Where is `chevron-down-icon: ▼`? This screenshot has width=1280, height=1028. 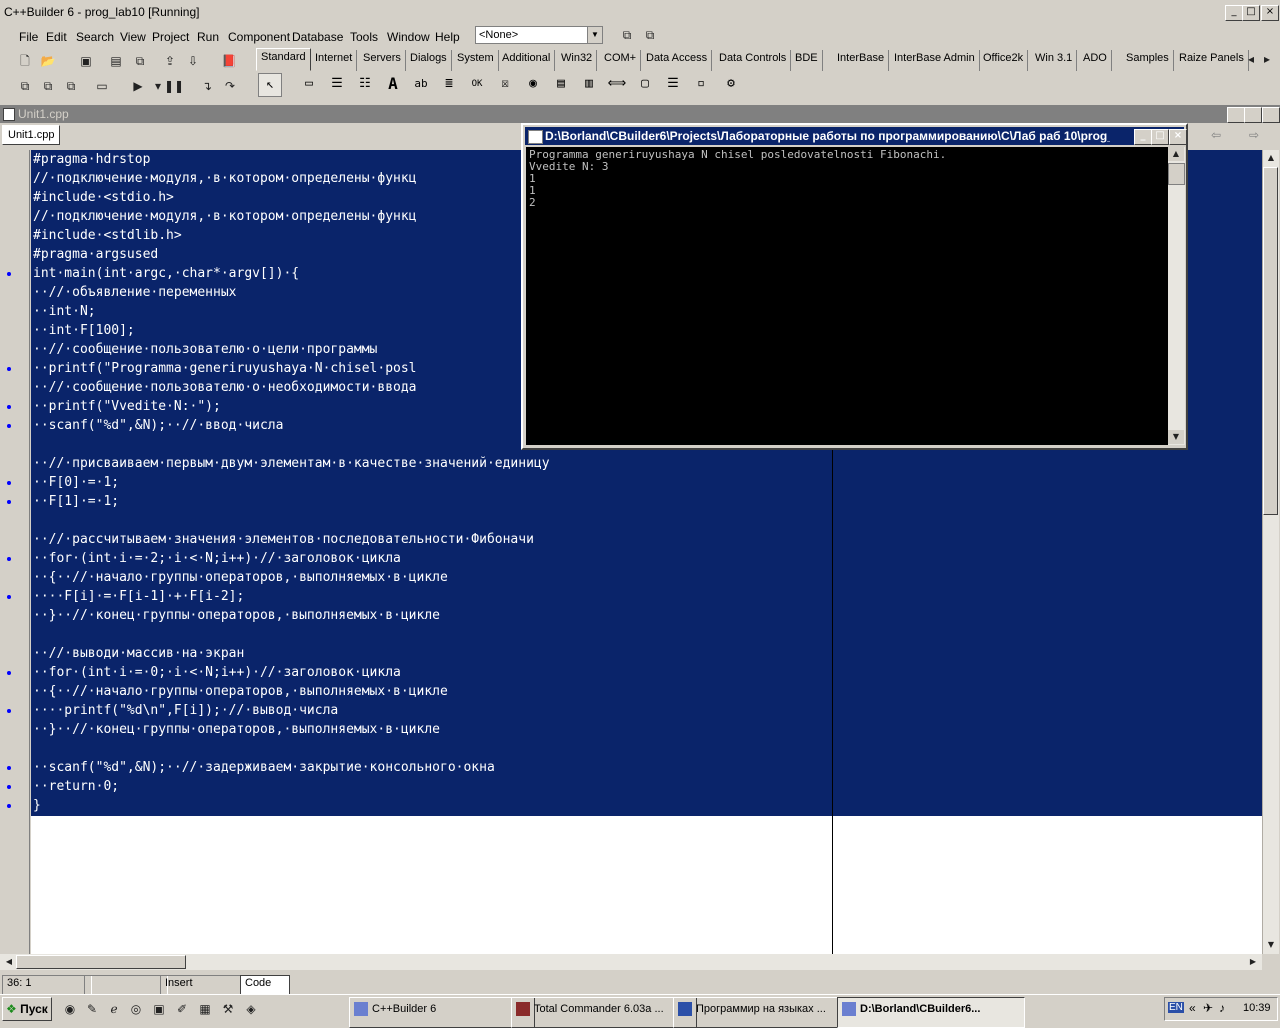
chevron-down-icon: ▼ is located at coordinates (594, 35).